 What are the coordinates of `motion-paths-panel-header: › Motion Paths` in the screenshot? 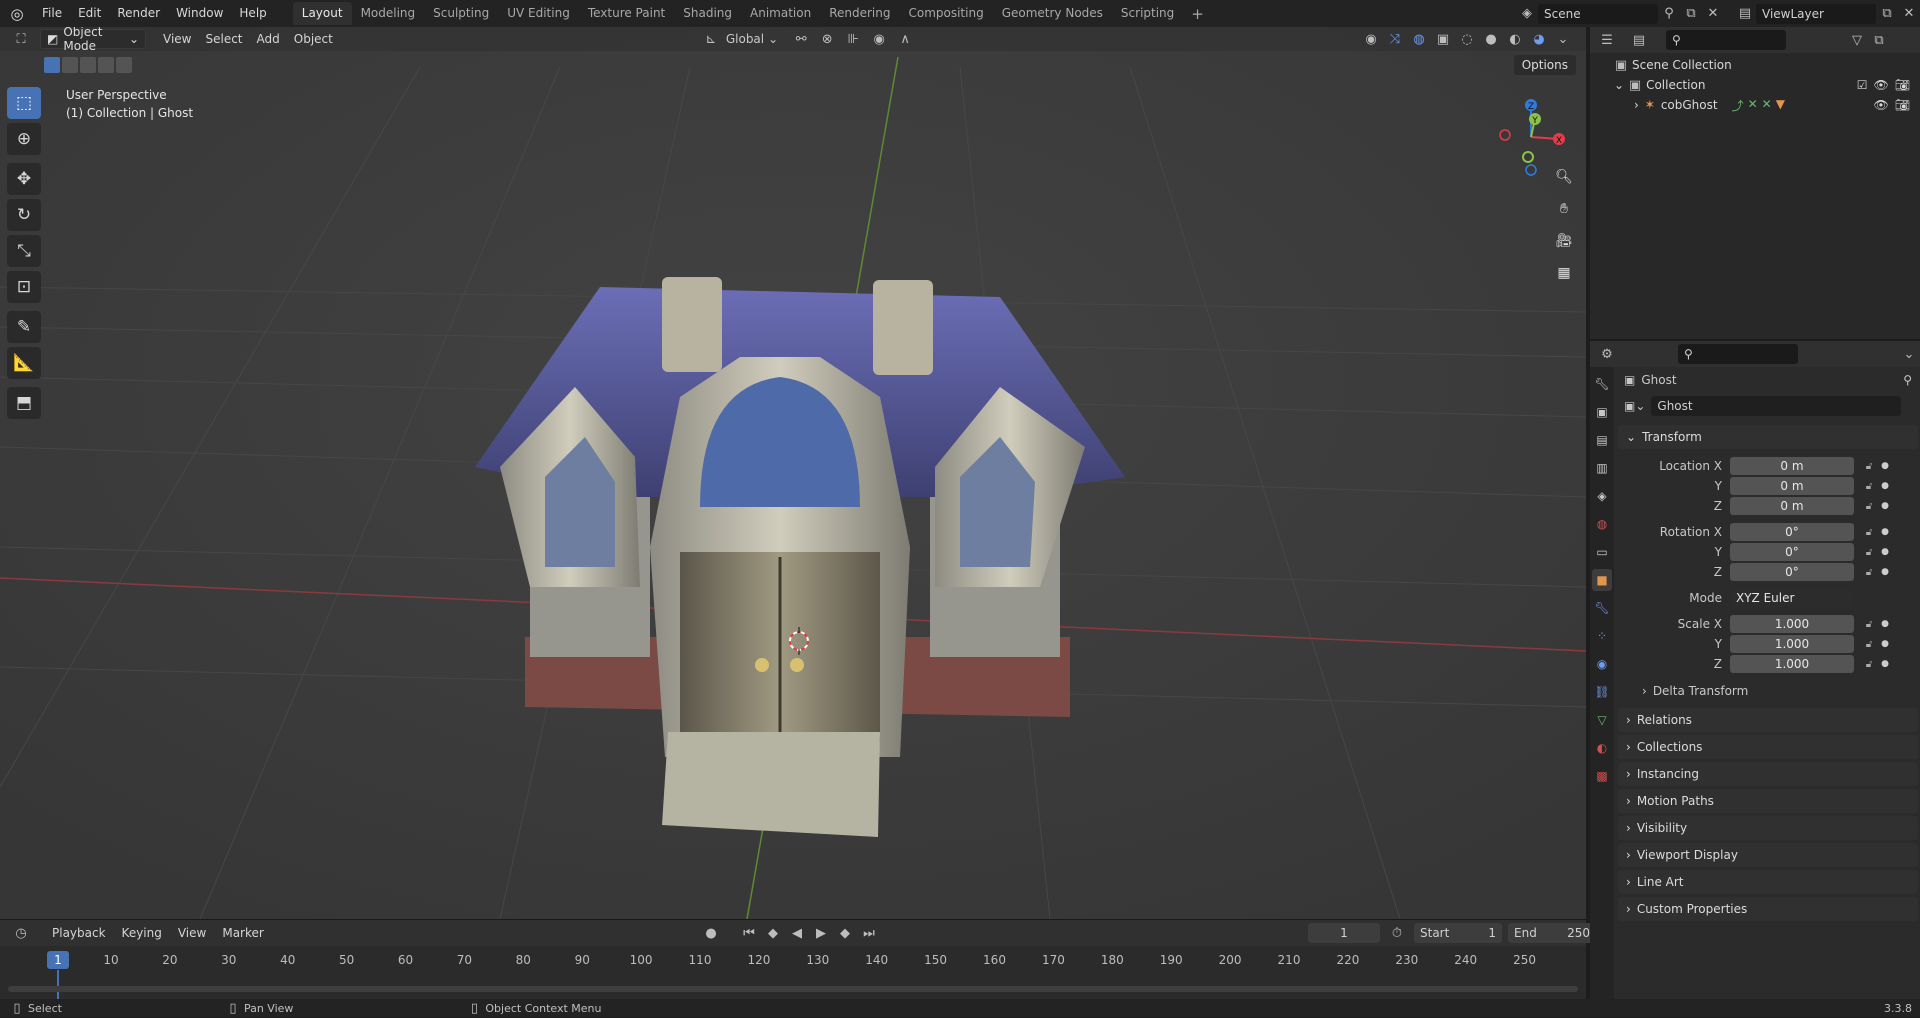 It's located at (1768, 801).